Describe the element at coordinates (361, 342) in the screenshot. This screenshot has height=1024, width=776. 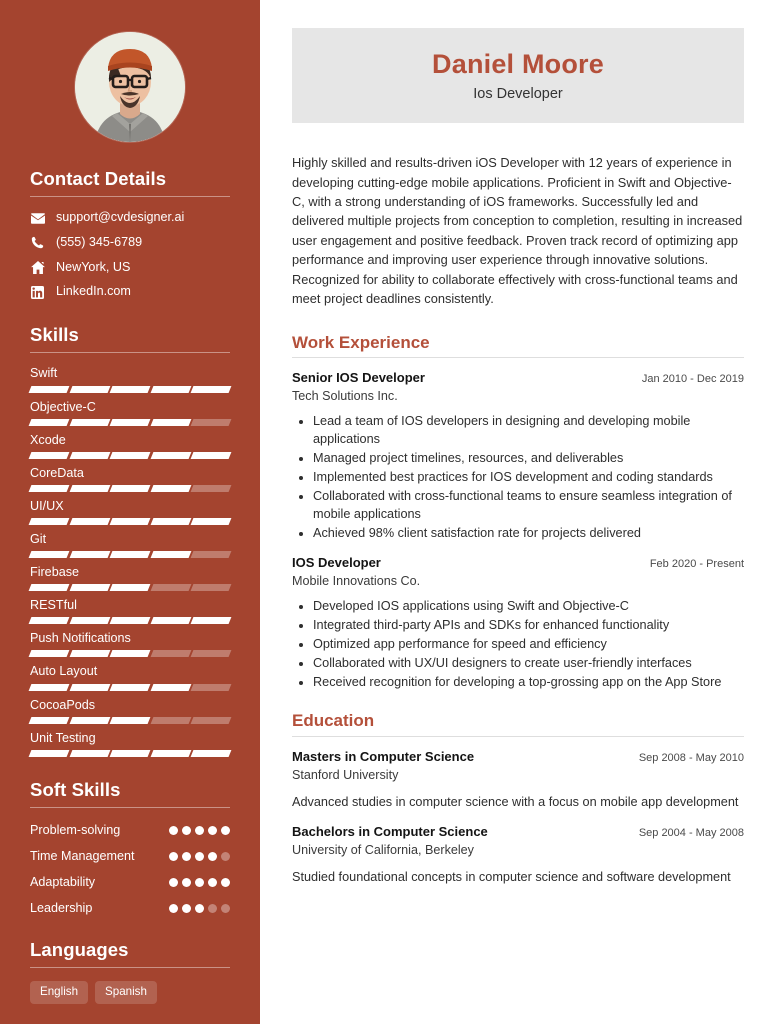
I see `work-experience-heading: Work Experience` at that location.